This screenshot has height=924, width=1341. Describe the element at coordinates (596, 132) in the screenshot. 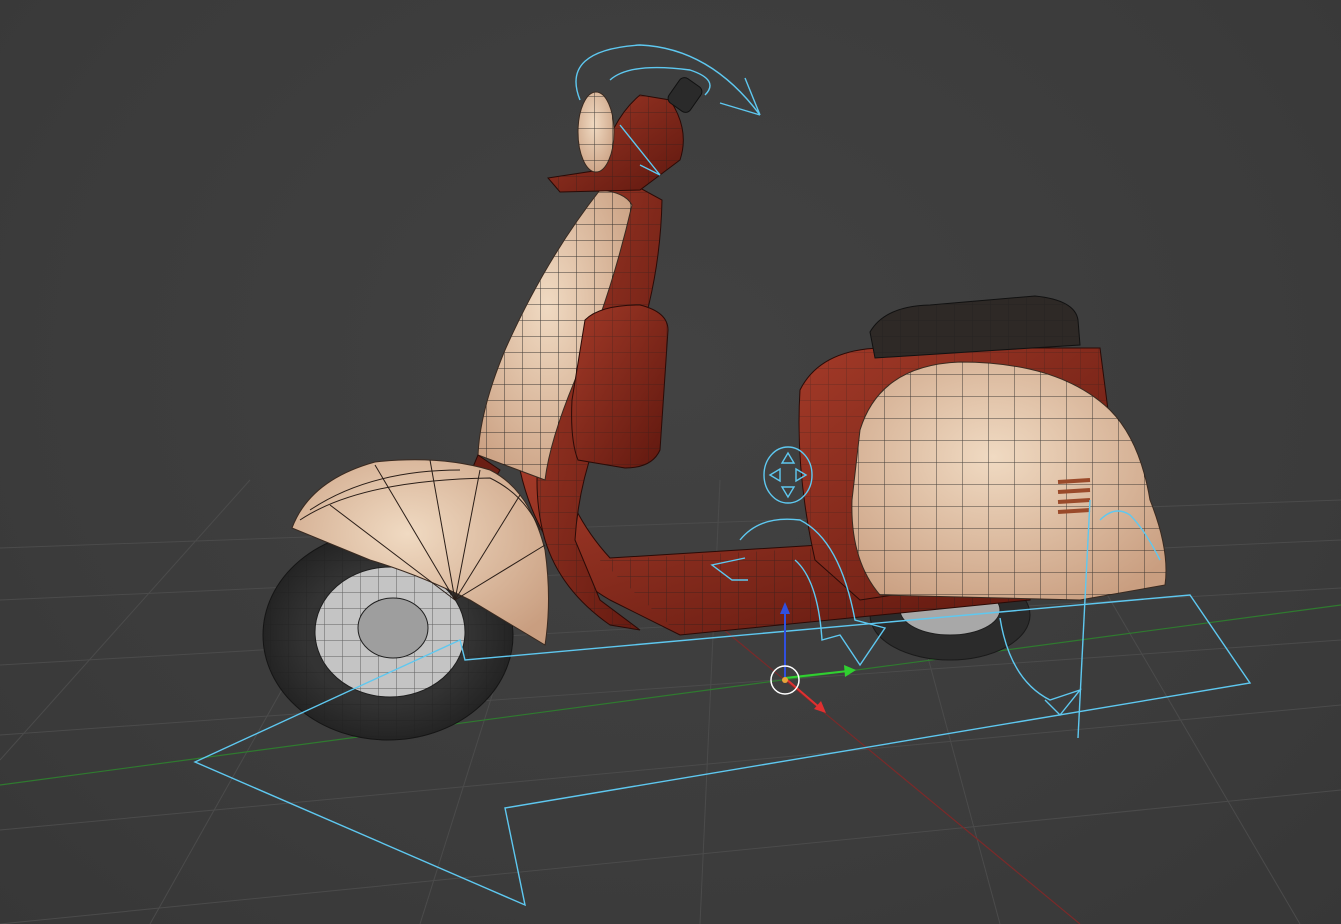

I see `headlight` at that location.